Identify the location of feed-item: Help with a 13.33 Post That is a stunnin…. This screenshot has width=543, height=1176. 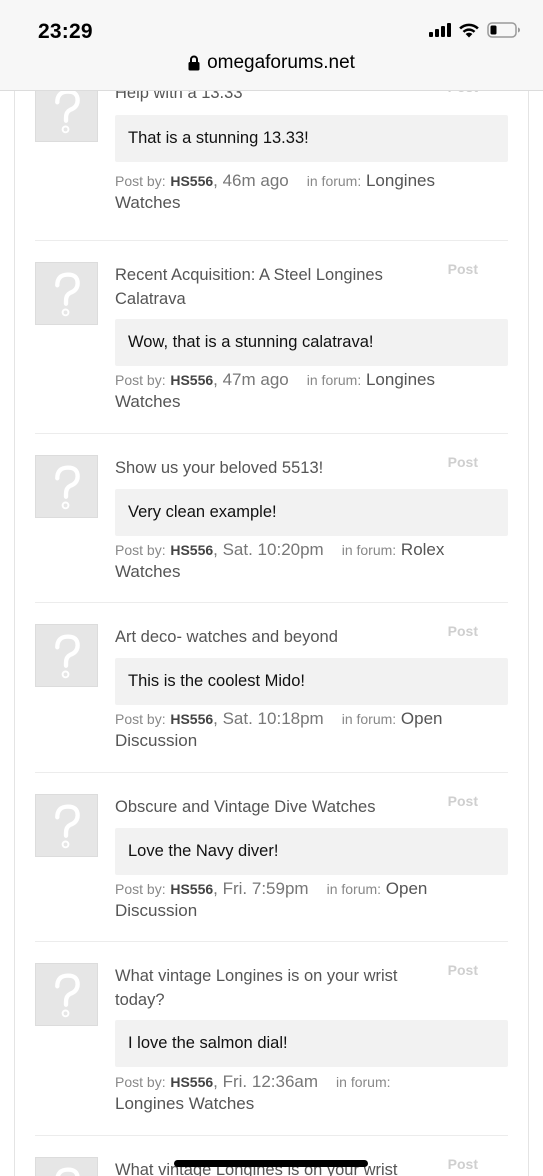
(271, 166).